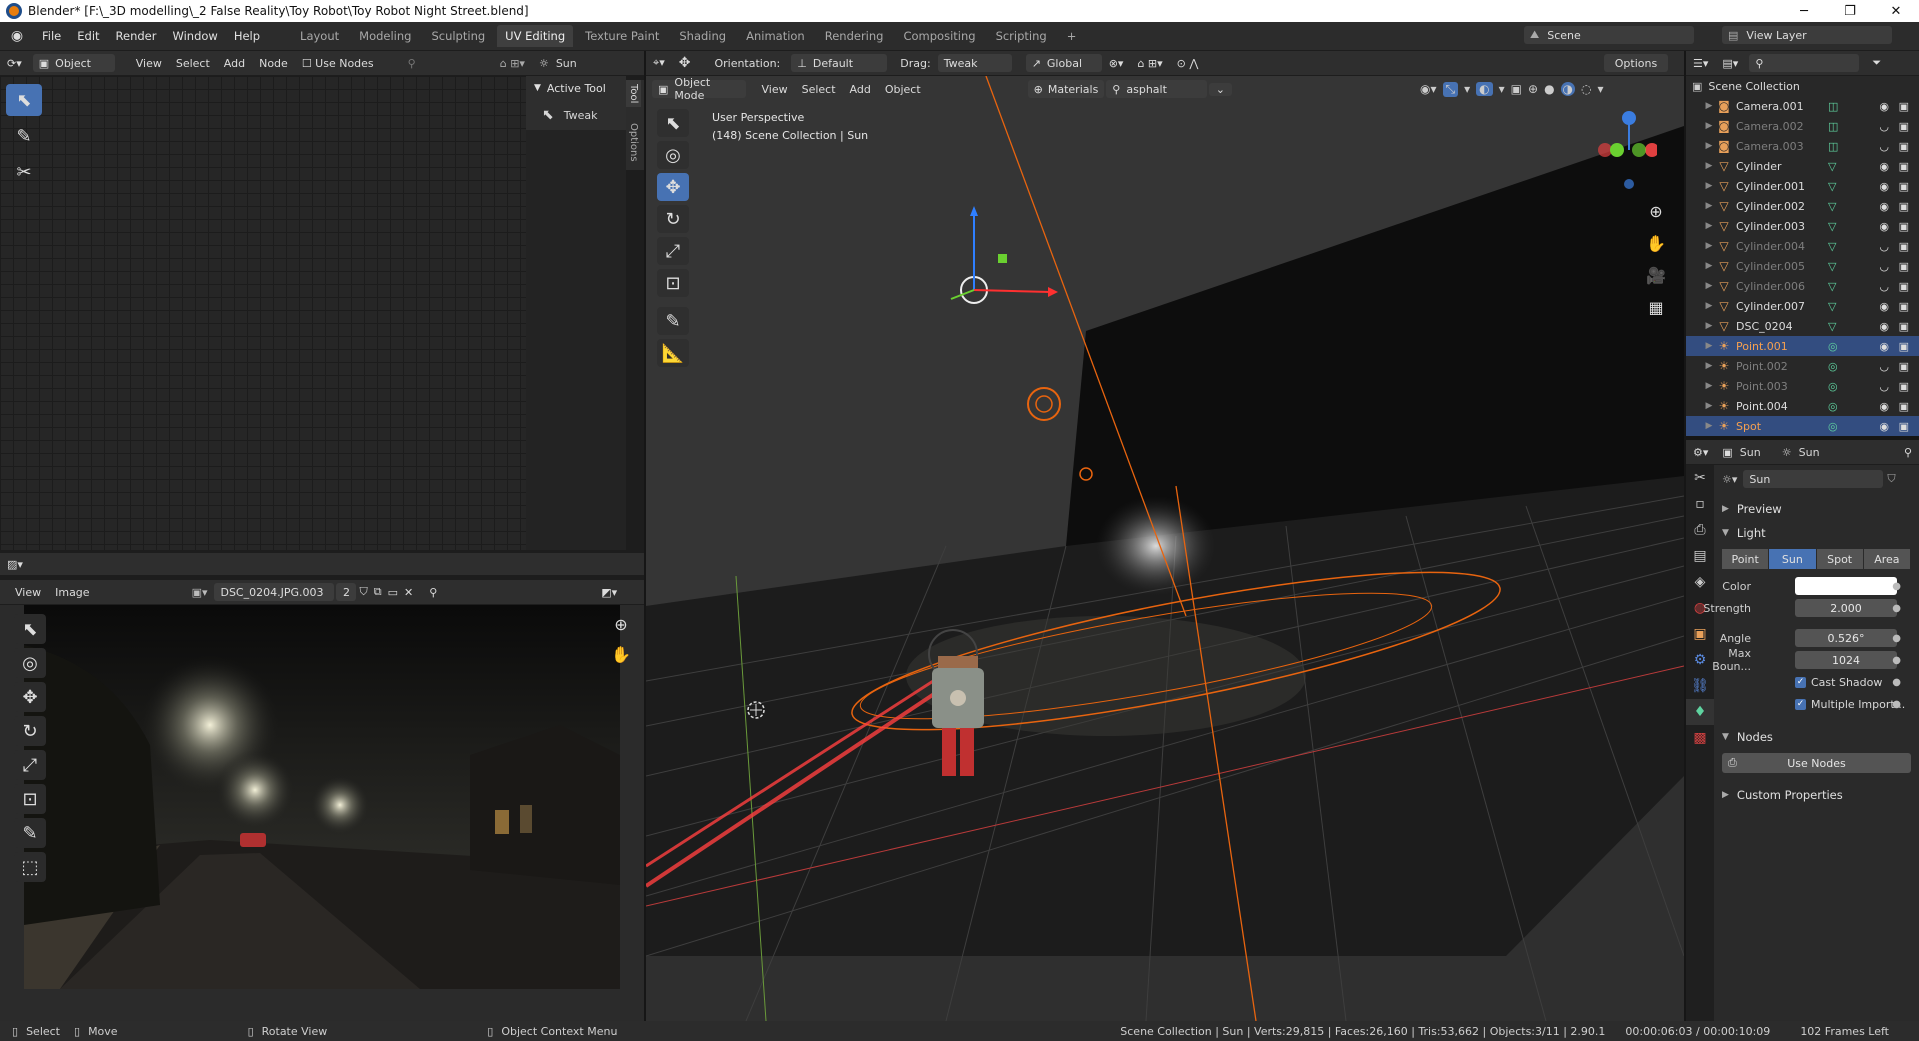  What do you see at coordinates (1802, 186) in the screenshot?
I see `outliner-item: ▶ ▽ Cylinder.001 ▽ ◉ ▣` at bounding box center [1802, 186].